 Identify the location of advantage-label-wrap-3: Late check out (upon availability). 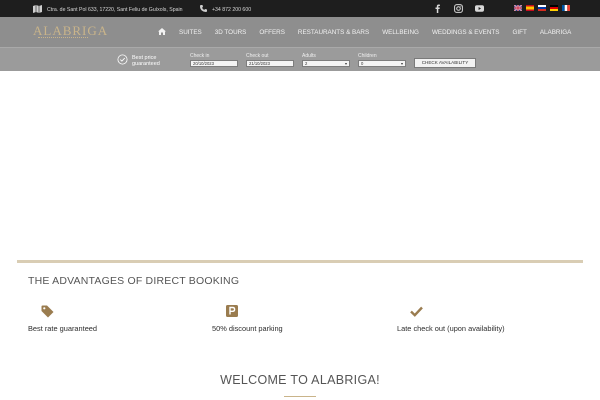
(451, 325).